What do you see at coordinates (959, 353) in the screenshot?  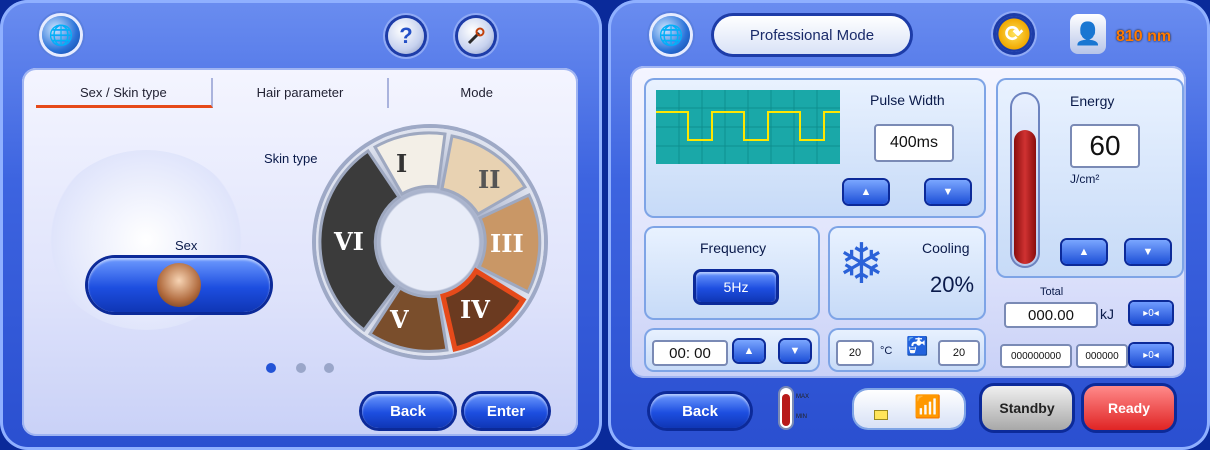 I see `water-value: 20` at bounding box center [959, 353].